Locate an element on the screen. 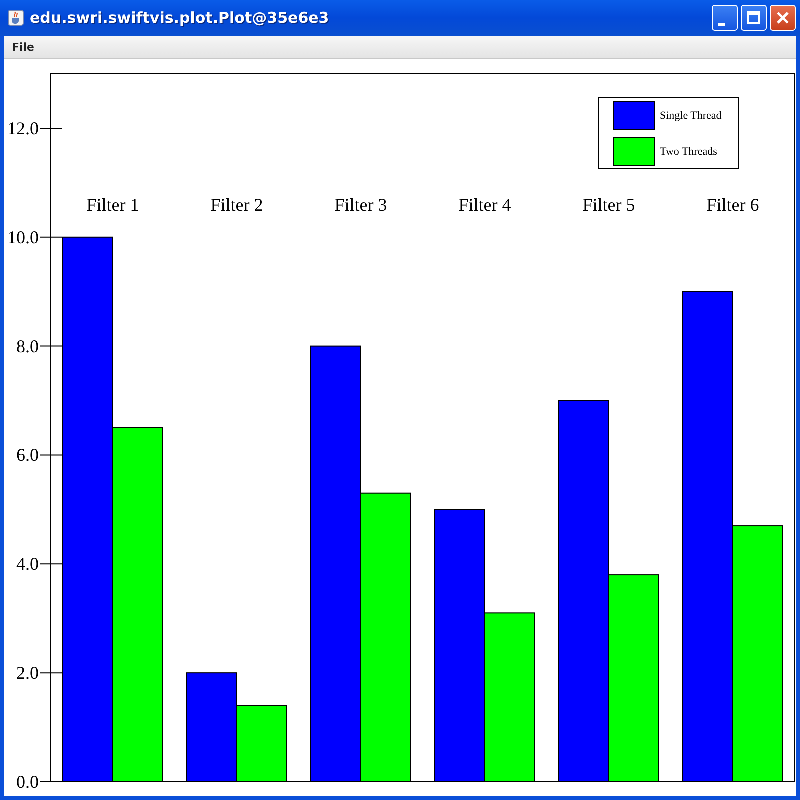 The height and width of the screenshot is (800, 800). tick-label: 10.0 is located at coordinates (23, 237).